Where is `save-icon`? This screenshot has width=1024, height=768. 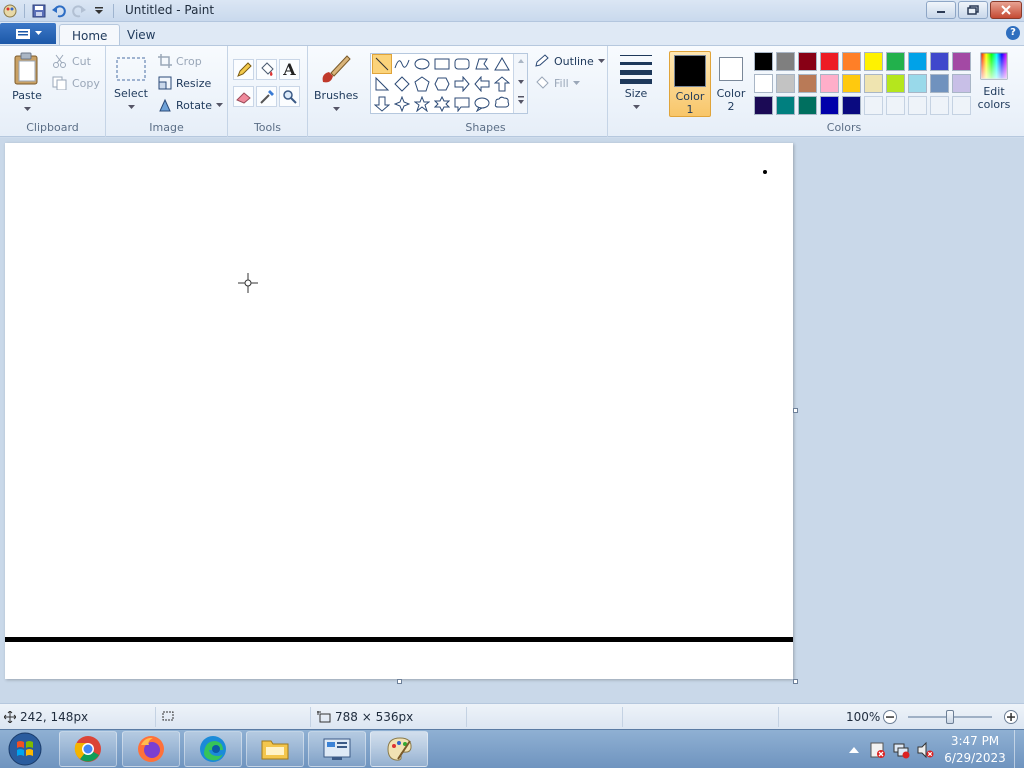 save-icon is located at coordinates (39, 11).